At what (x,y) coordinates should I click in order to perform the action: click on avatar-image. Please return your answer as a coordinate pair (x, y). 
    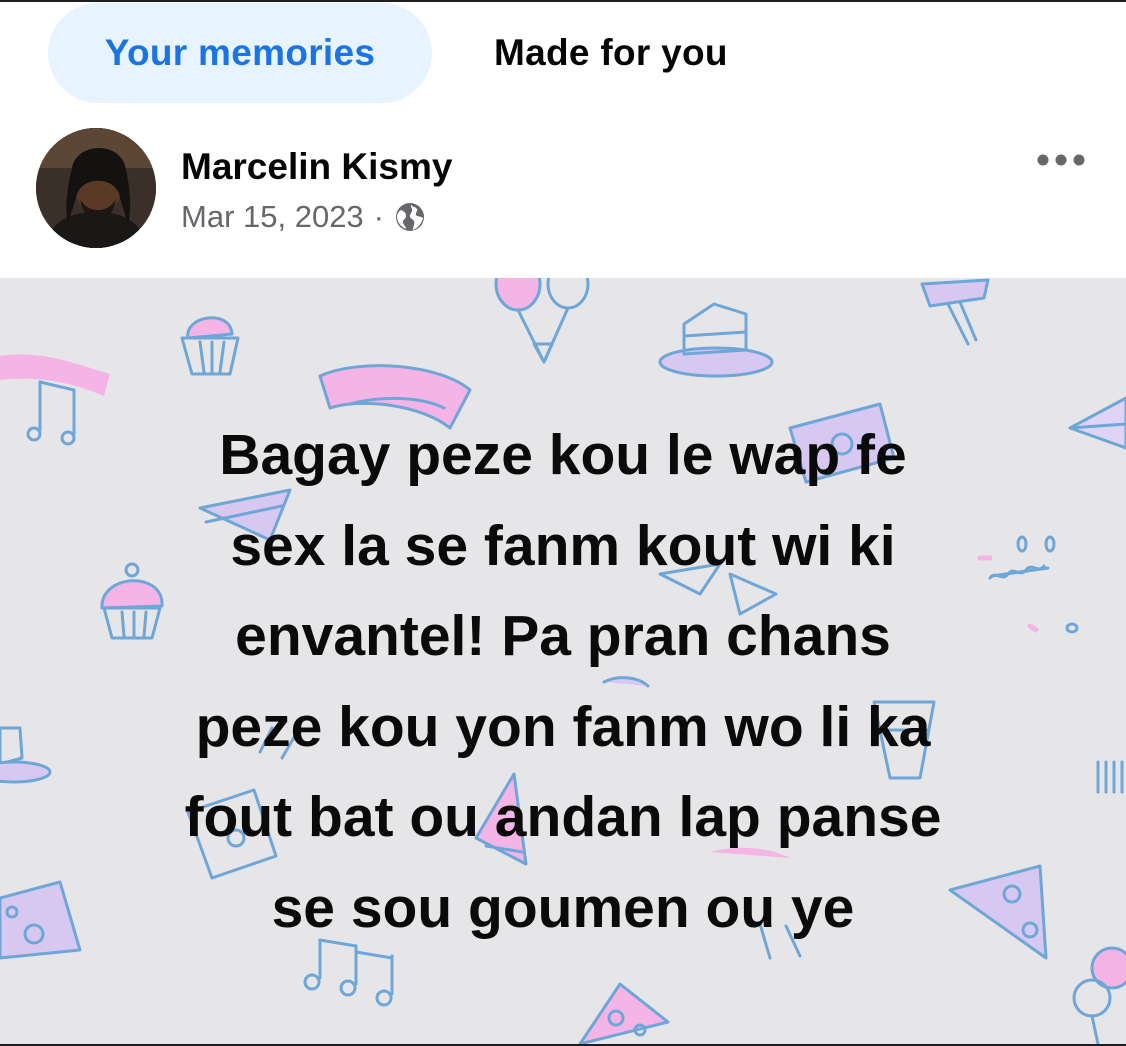
    Looking at the image, I should click on (96, 188).